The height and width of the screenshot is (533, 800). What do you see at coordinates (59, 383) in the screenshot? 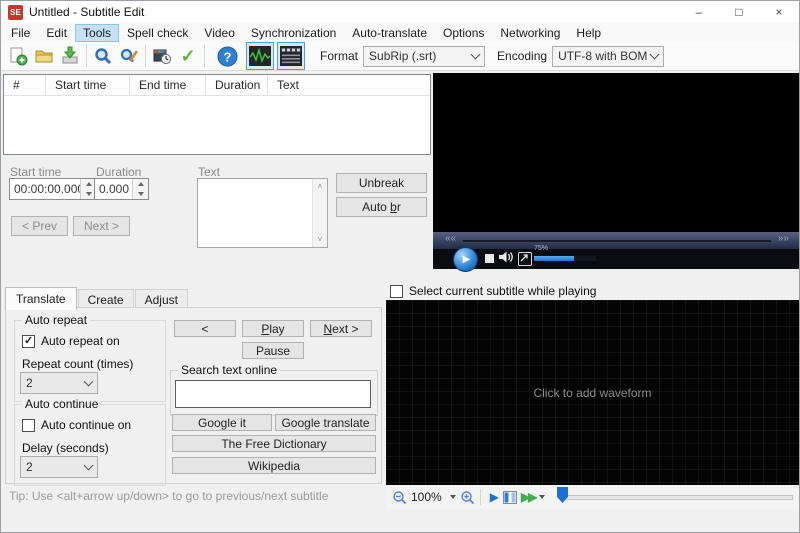
I see `repeat-count-select: 2` at bounding box center [59, 383].